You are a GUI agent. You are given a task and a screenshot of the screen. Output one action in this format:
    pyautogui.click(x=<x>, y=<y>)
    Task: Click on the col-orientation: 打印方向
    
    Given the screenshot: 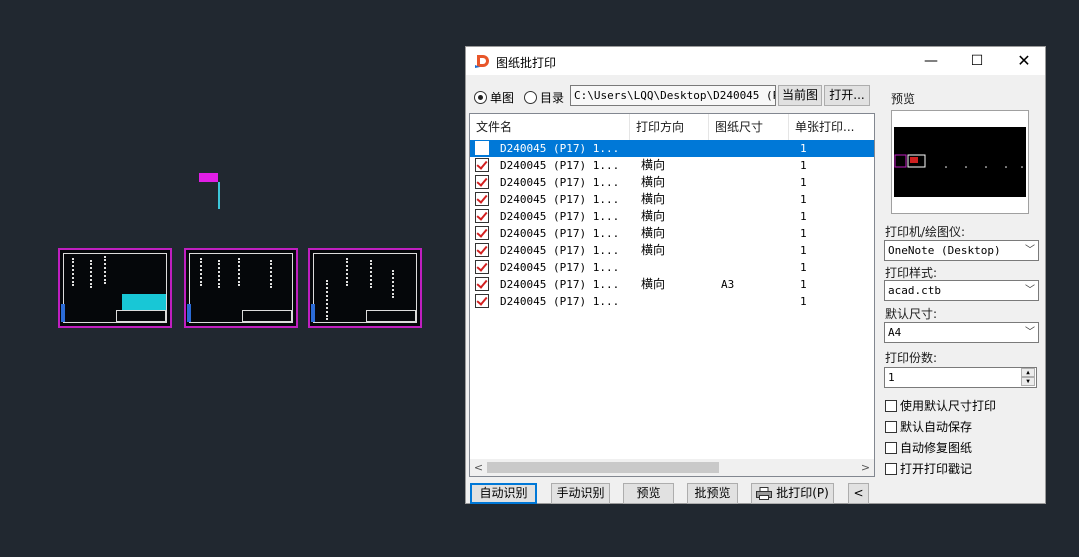 What is the action you would take?
    pyautogui.click(x=669, y=127)
    